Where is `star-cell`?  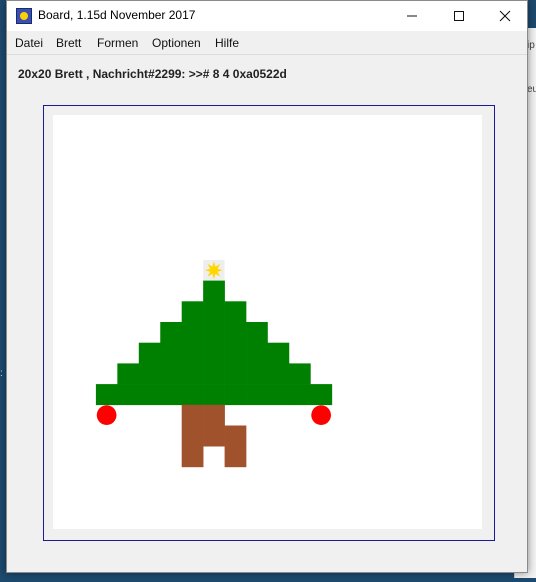
star-cell is located at coordinates (214, 270).